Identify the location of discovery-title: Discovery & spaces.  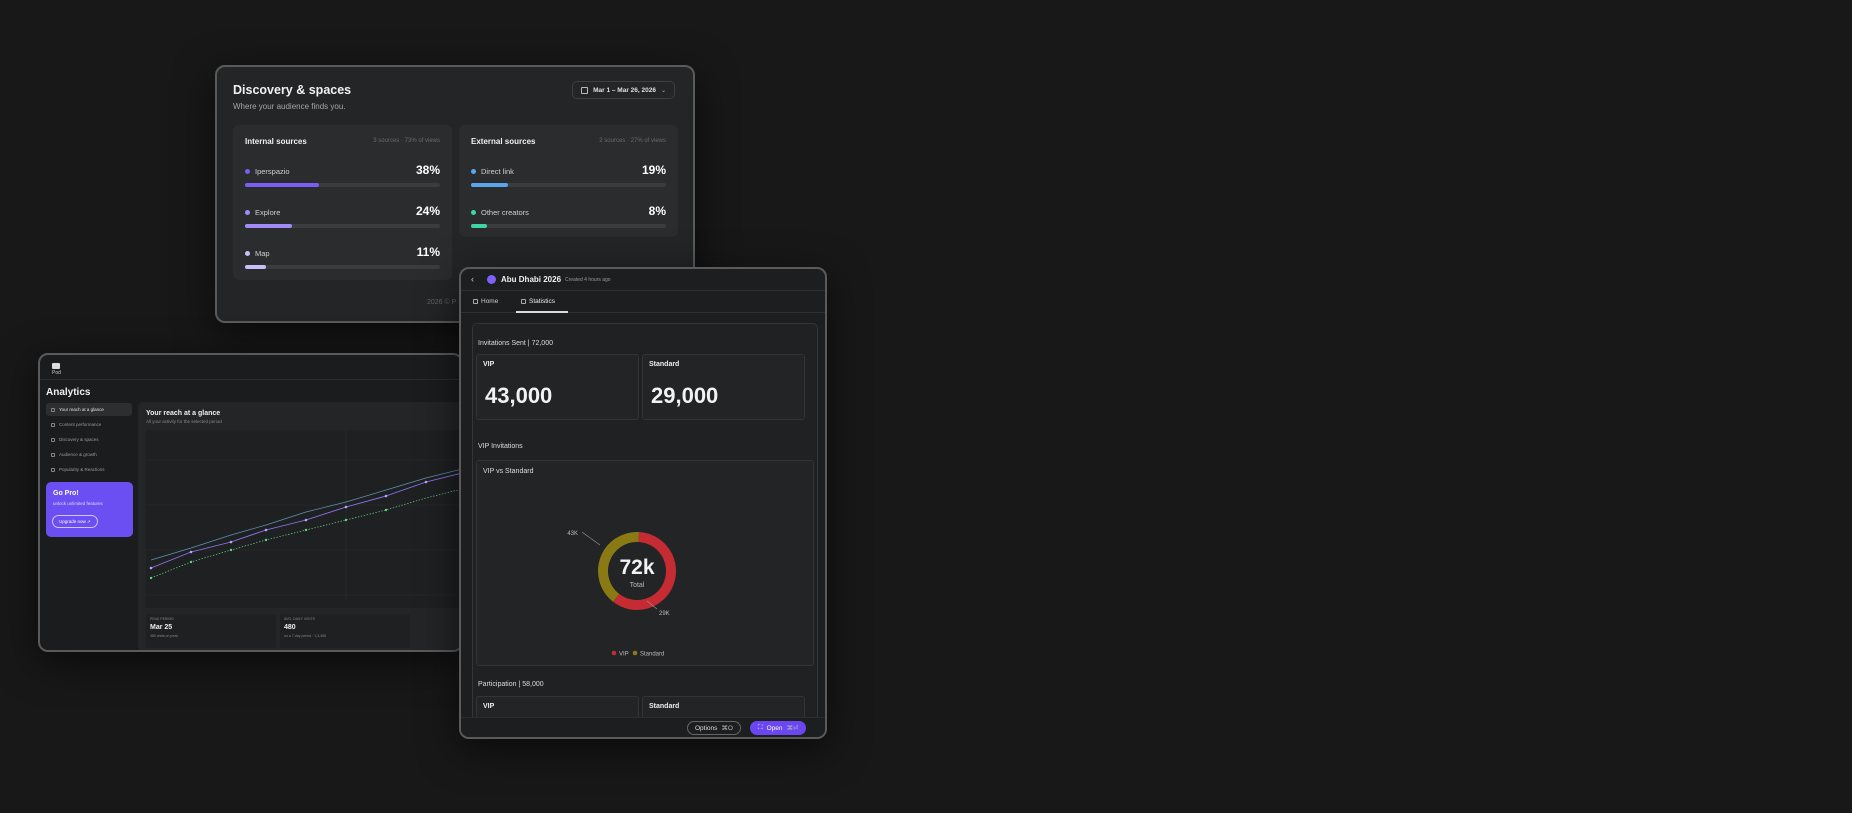
(292, 90).